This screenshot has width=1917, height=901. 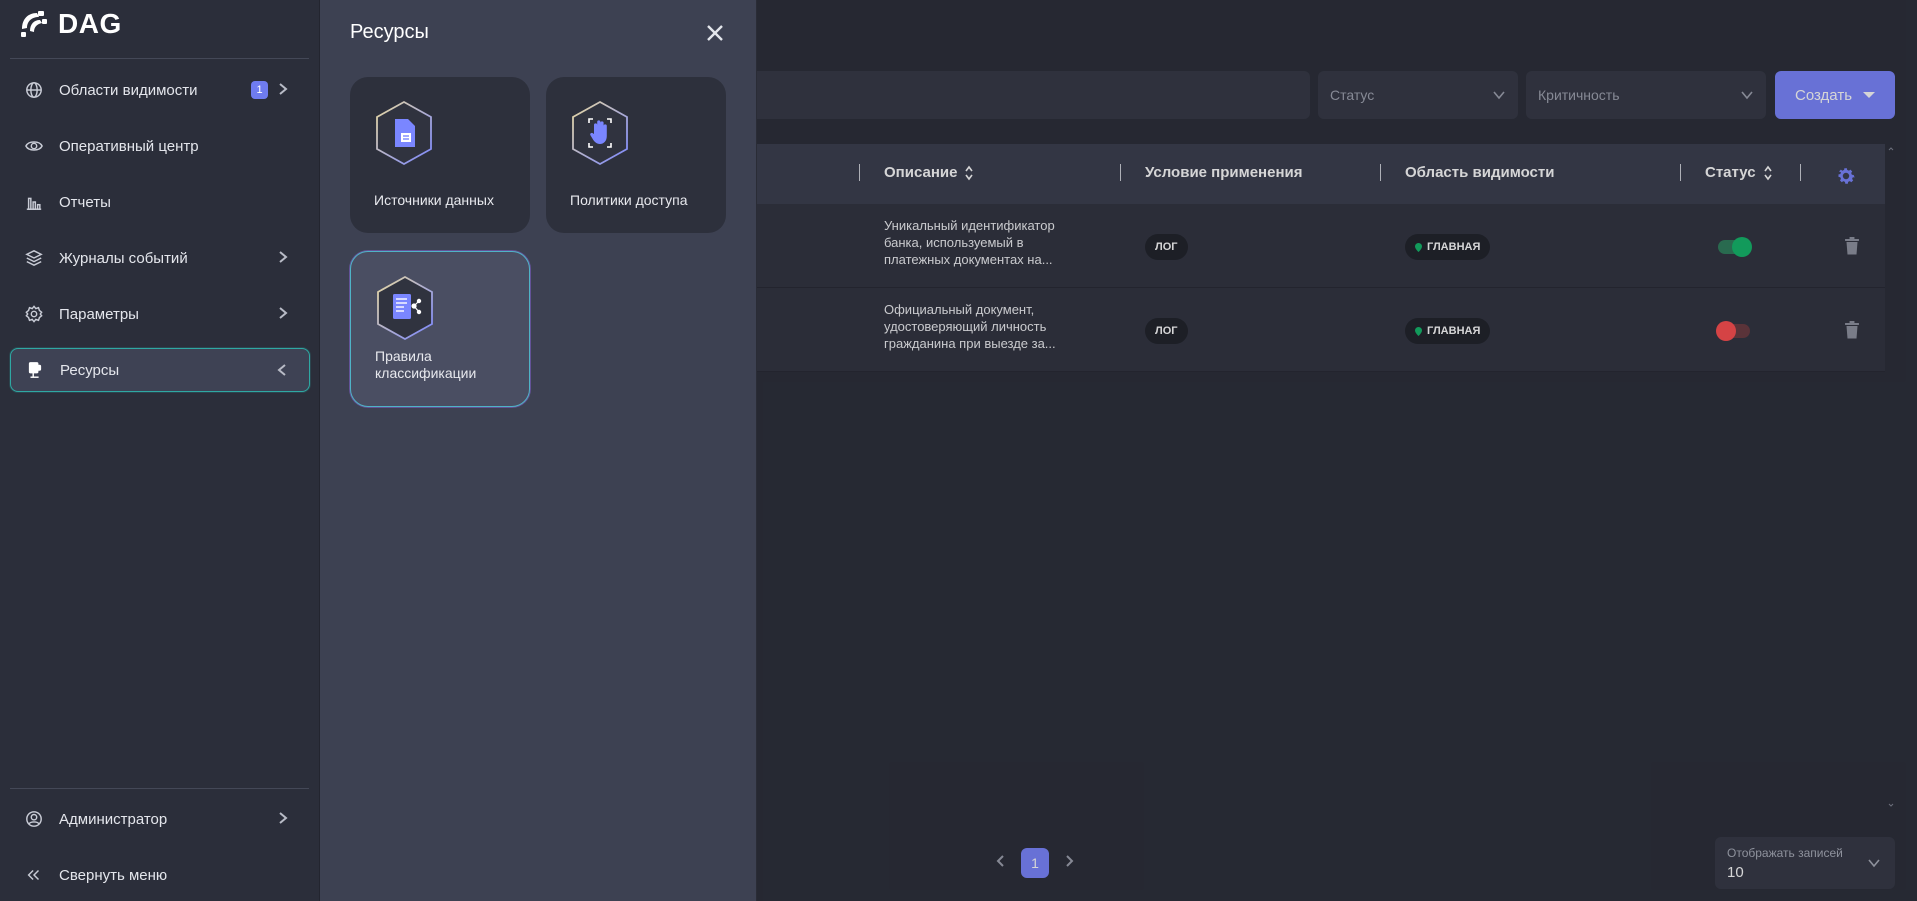 What do you see at coordinates (123, 258) in the screenshot?
I see `sidebar-item-label: Журналы событий` at bounding box center [123, 258].